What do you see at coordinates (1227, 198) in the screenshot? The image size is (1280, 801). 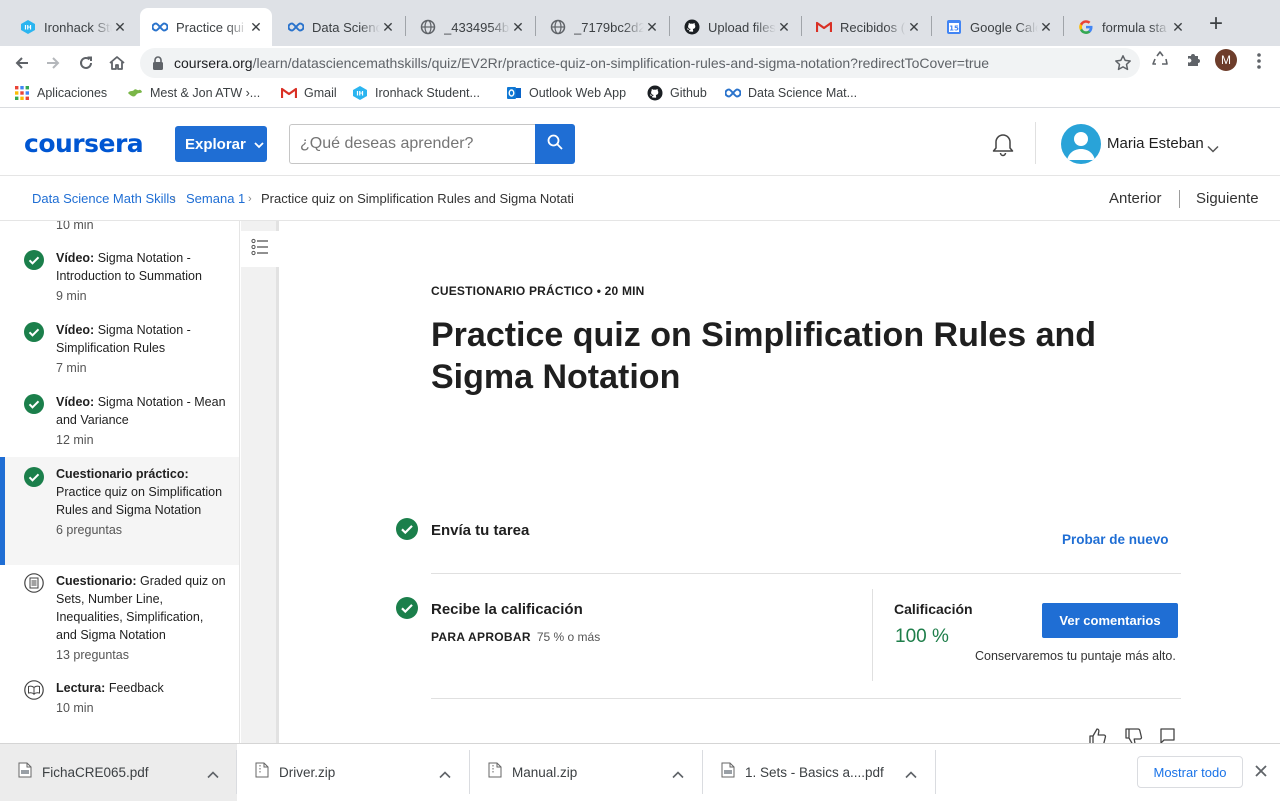 I see `next-link: Siguiente` at bounding box center [1227, 198].